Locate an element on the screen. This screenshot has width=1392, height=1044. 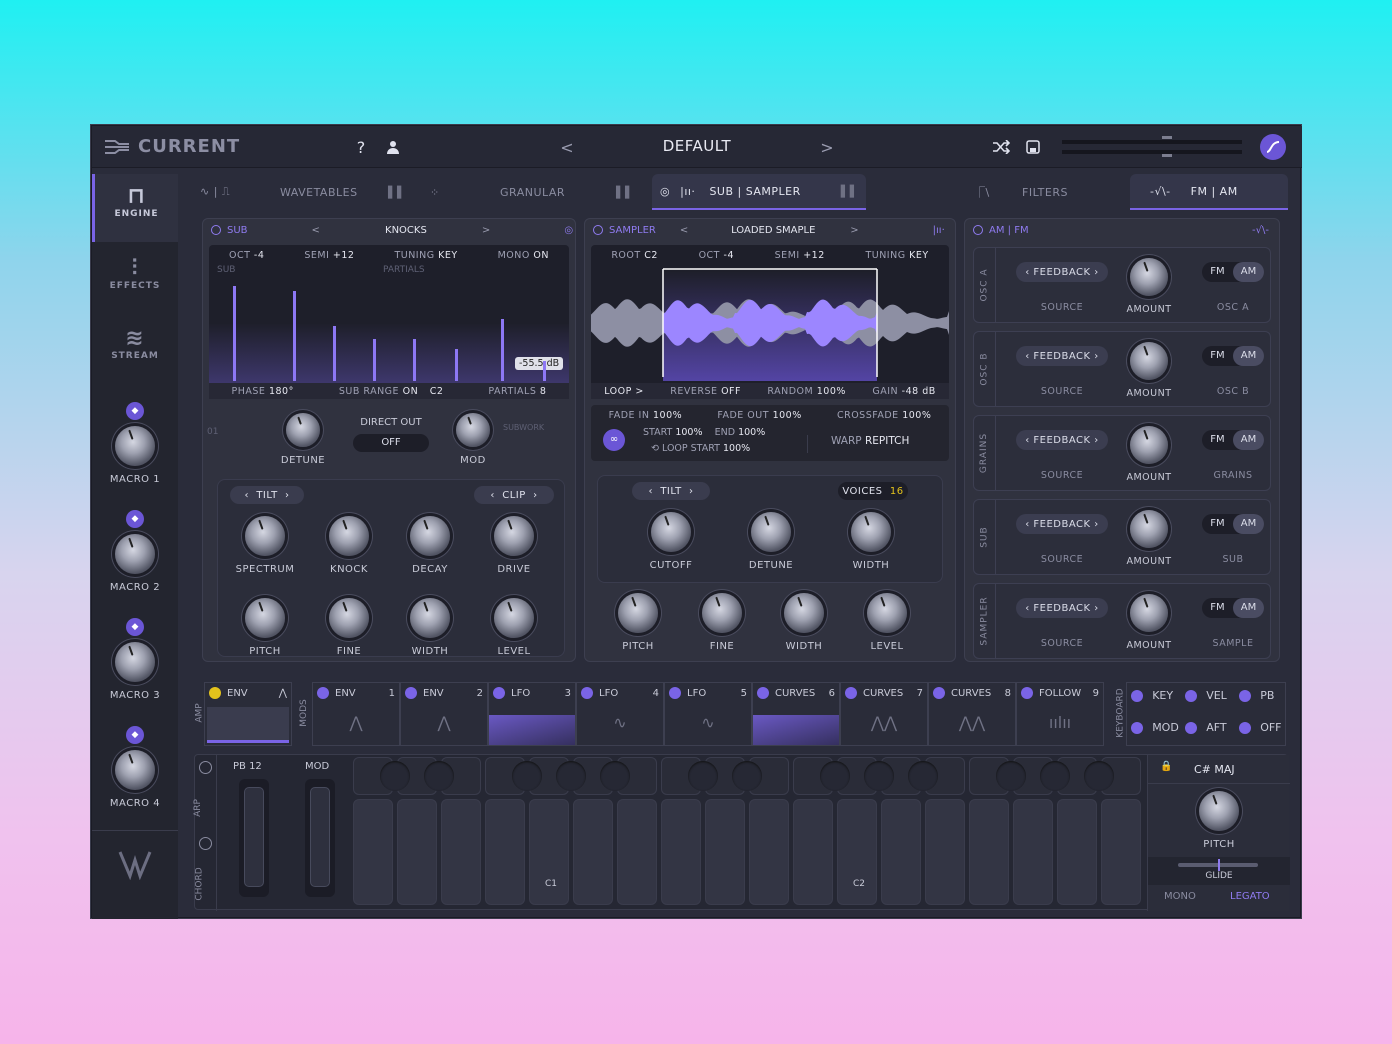
macro-1: ◆ MACRO 1 is located at coordinates (135, 443).